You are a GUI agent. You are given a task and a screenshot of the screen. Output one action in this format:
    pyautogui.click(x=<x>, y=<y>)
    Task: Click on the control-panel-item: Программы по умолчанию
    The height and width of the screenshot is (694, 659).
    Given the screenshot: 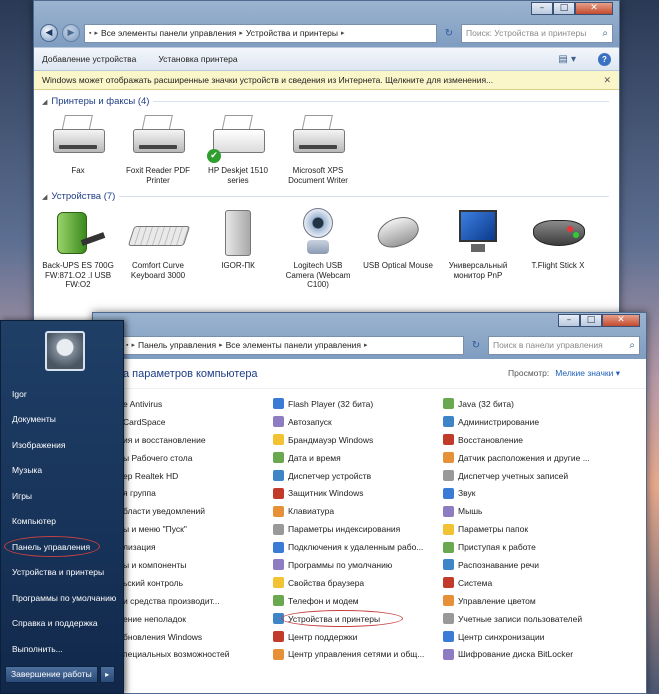 What is the action you would take?
    pyautogui.click(x=358, y=565)
    